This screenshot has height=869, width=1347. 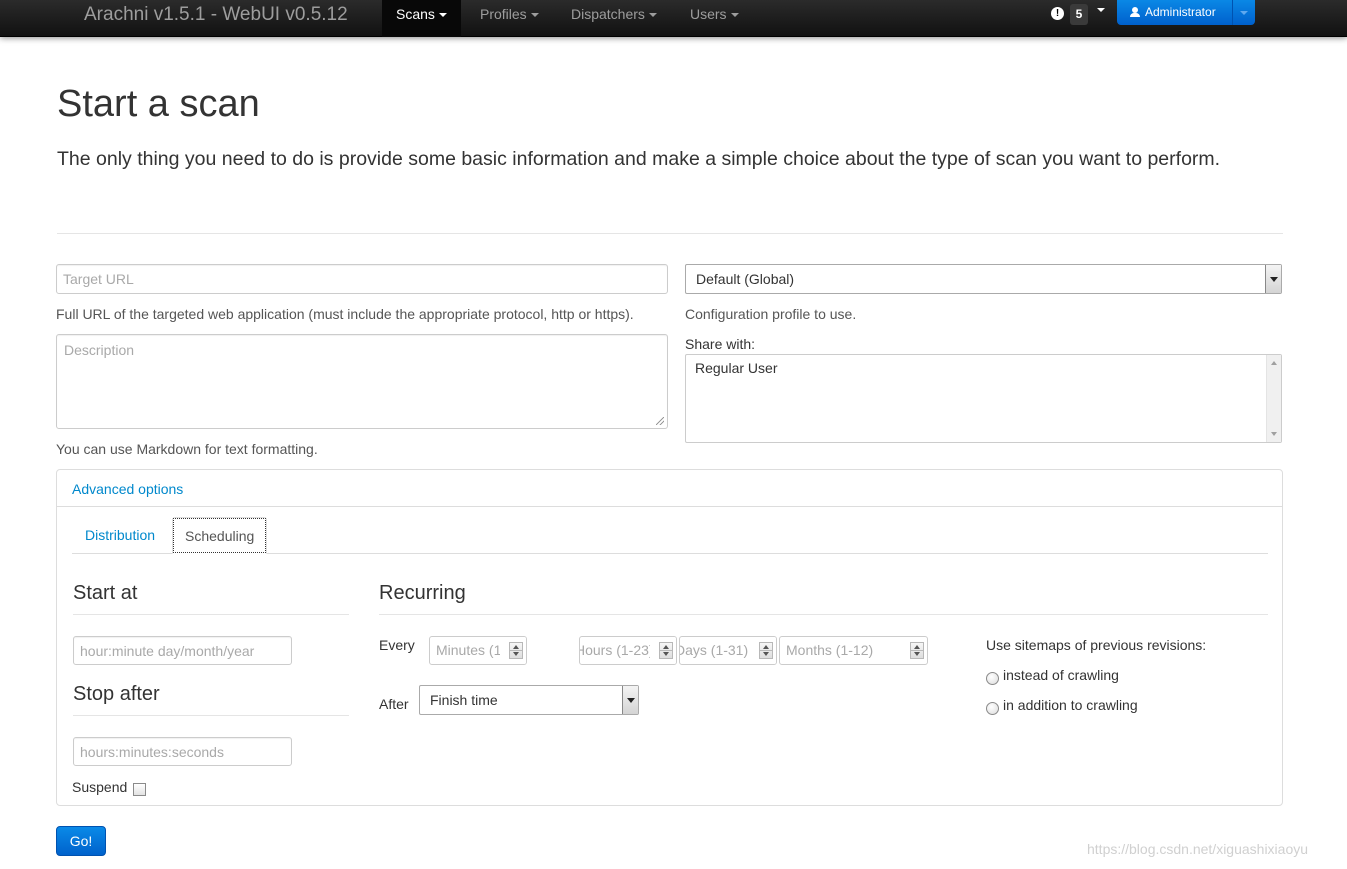 I want to click on tab-distribution: Distribution, so click(x=120, y=535).